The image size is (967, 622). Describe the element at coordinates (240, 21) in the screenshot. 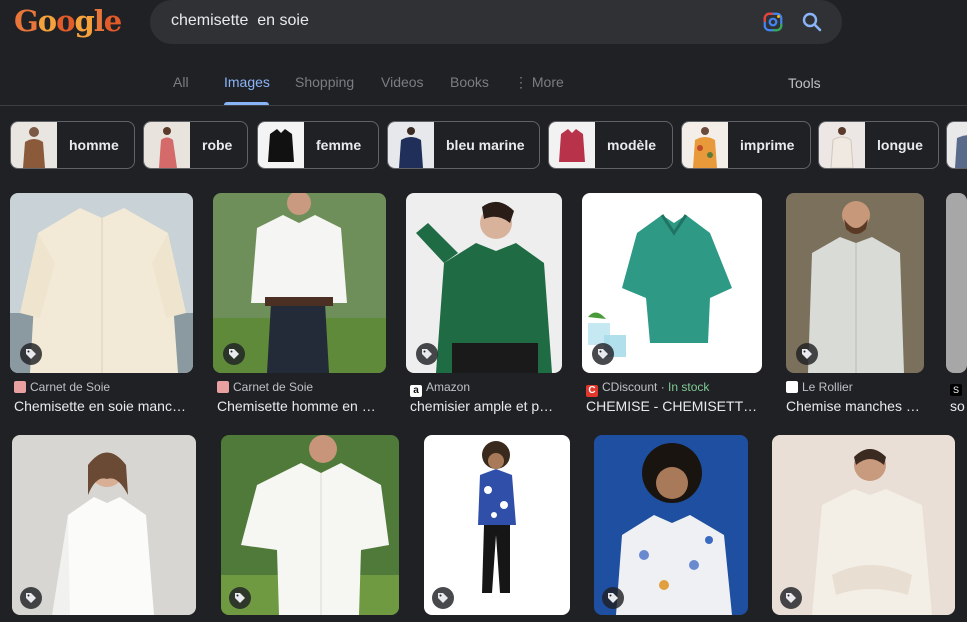

I see `search-input: chemisette en soie` at that location.